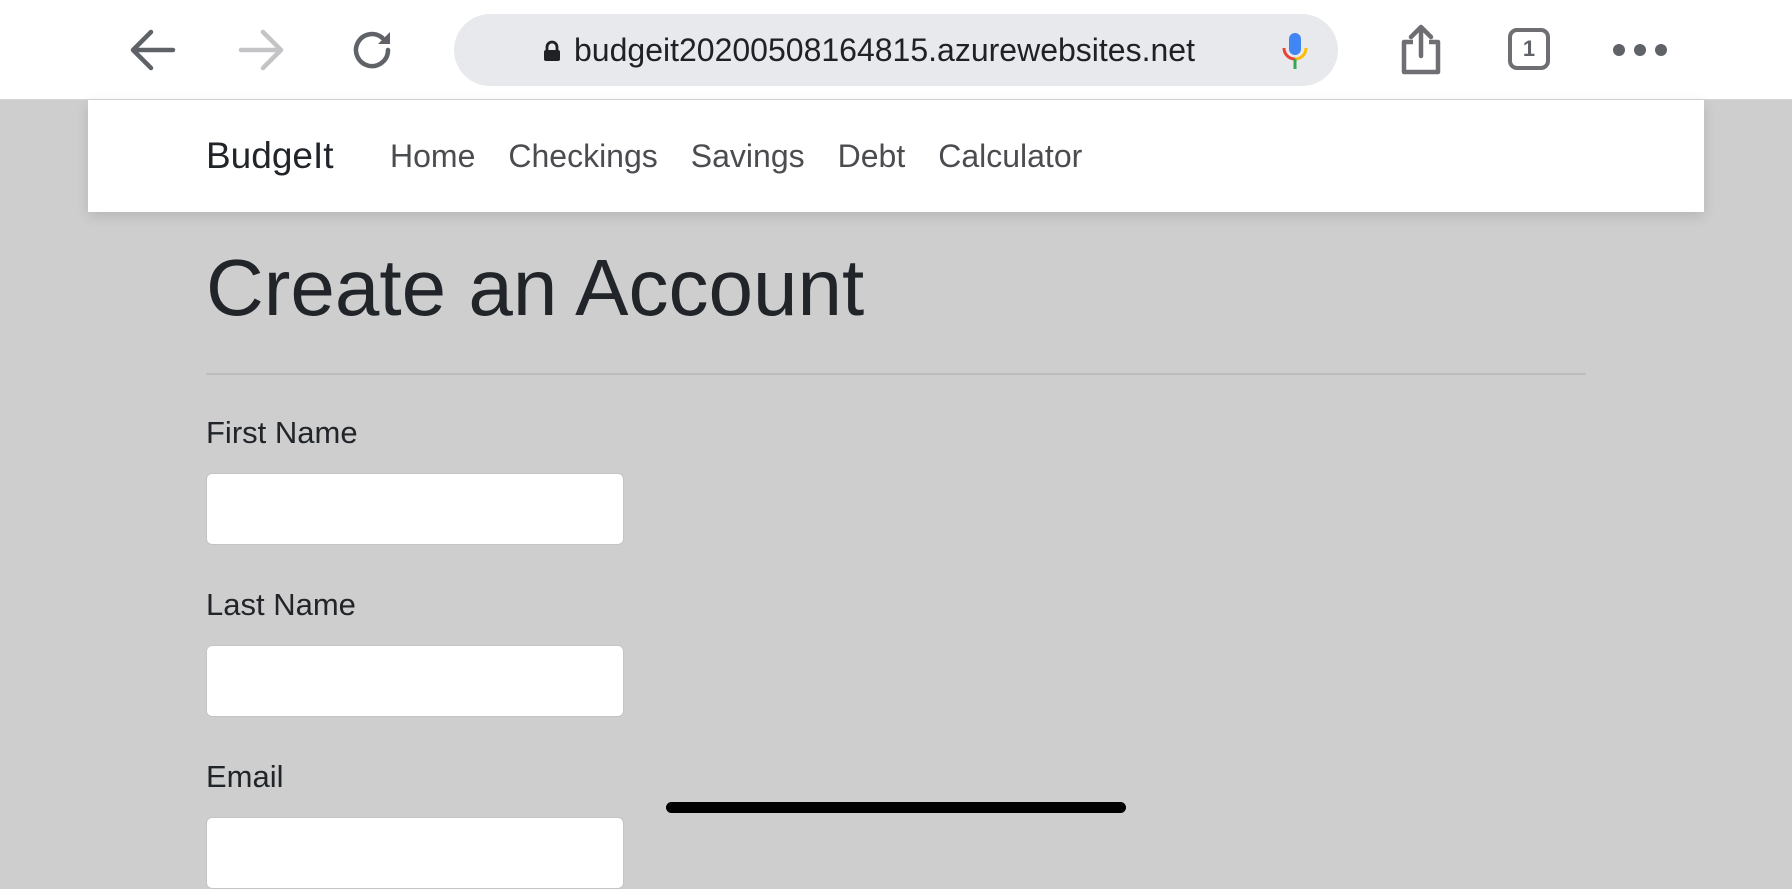  I want to click on tab-switcher-button: 1, so click(1529, 49).